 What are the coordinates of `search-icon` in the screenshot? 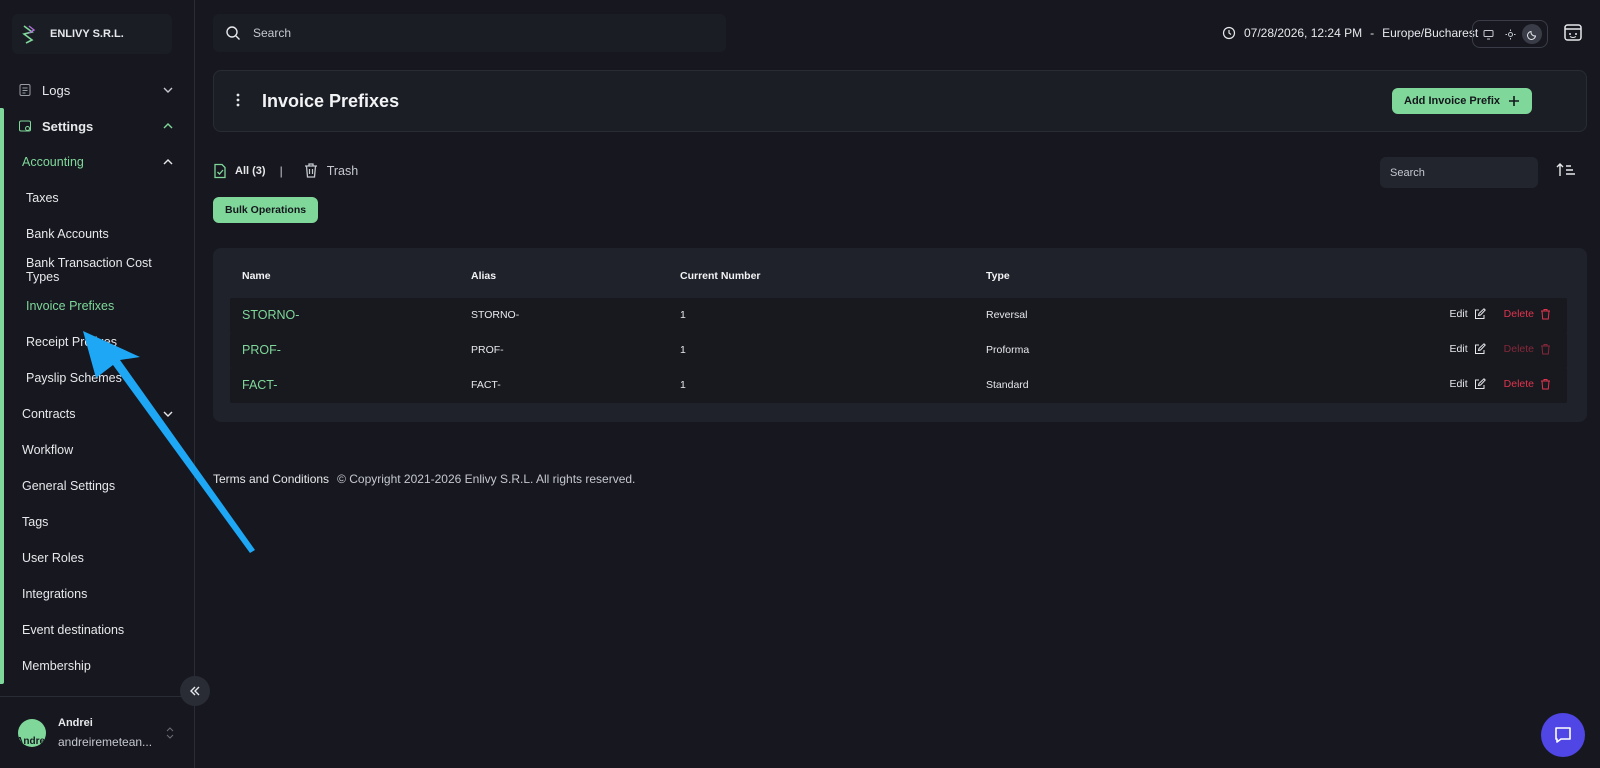 It's located at (233, 33).